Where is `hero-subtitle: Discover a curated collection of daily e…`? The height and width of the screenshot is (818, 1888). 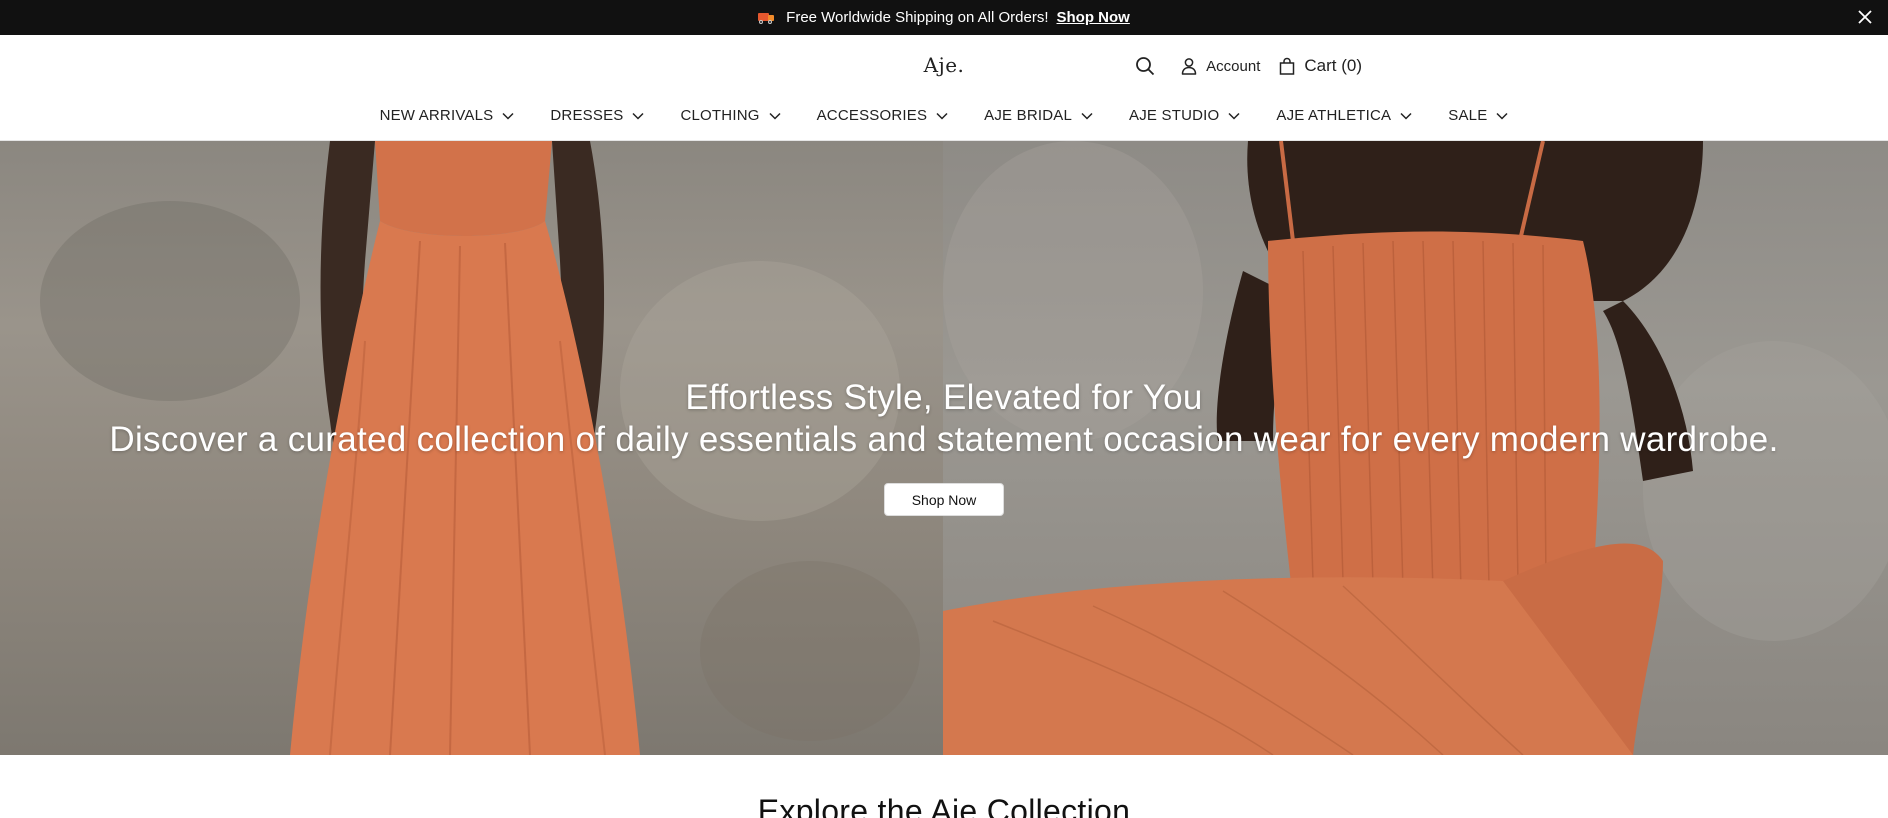 hero-subtitle: Discover a curated collection of daily e… is located at coordinates (944, 439).